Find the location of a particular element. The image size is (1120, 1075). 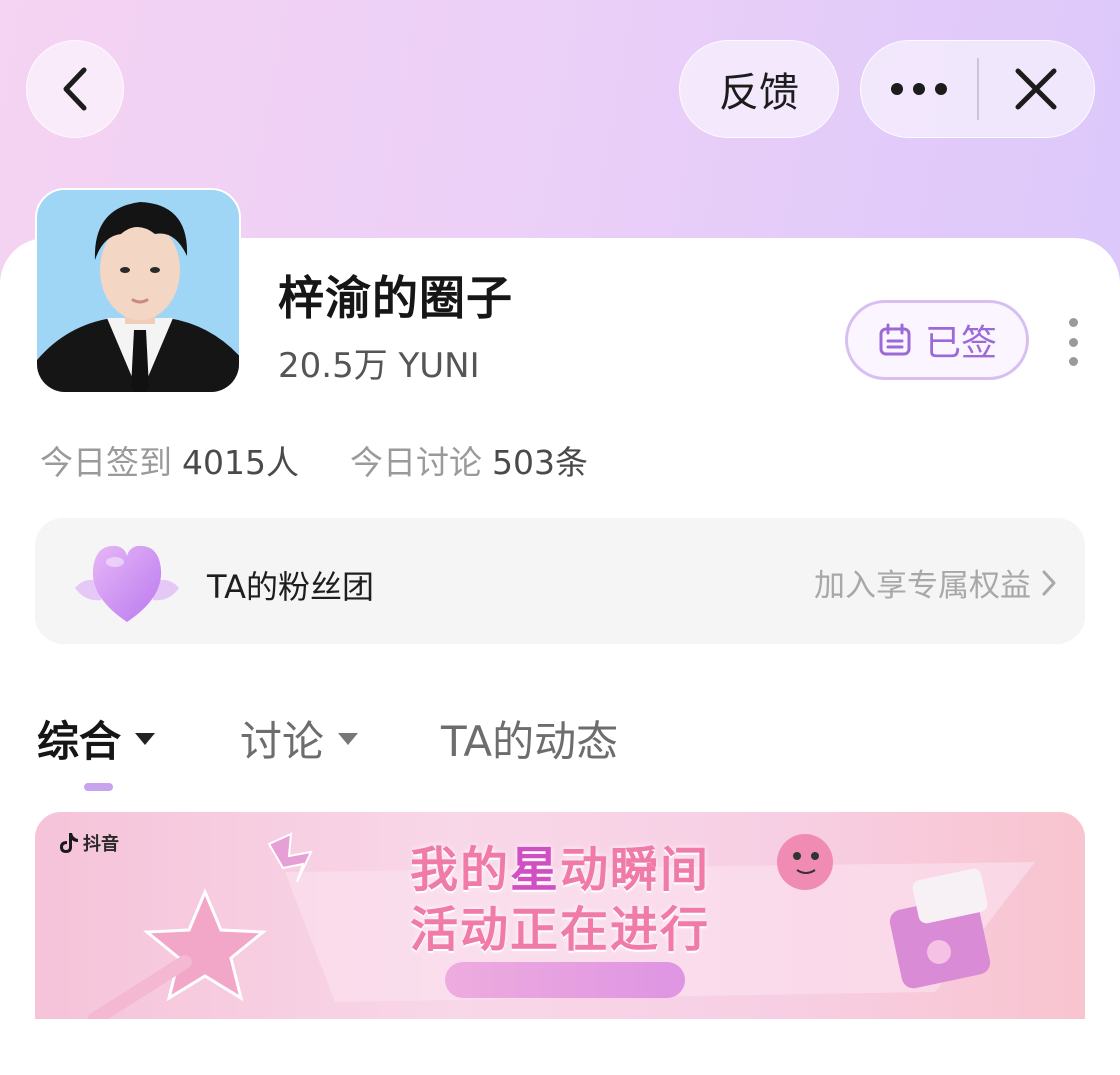

banner-line1-prefix: 我的 is located at coordinates (459, 870).